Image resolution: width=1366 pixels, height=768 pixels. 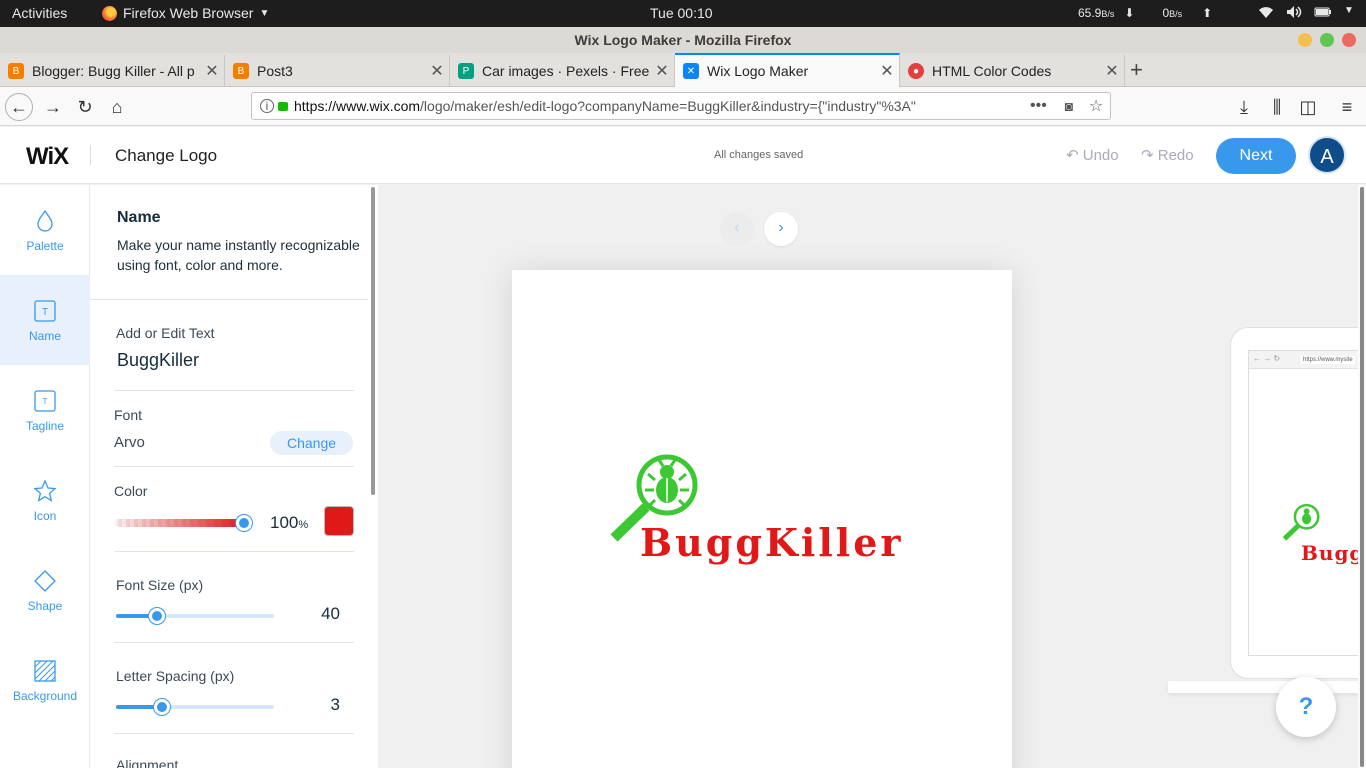 I want to click on letter-spacing-value: 3, so click(x=335, y=705).